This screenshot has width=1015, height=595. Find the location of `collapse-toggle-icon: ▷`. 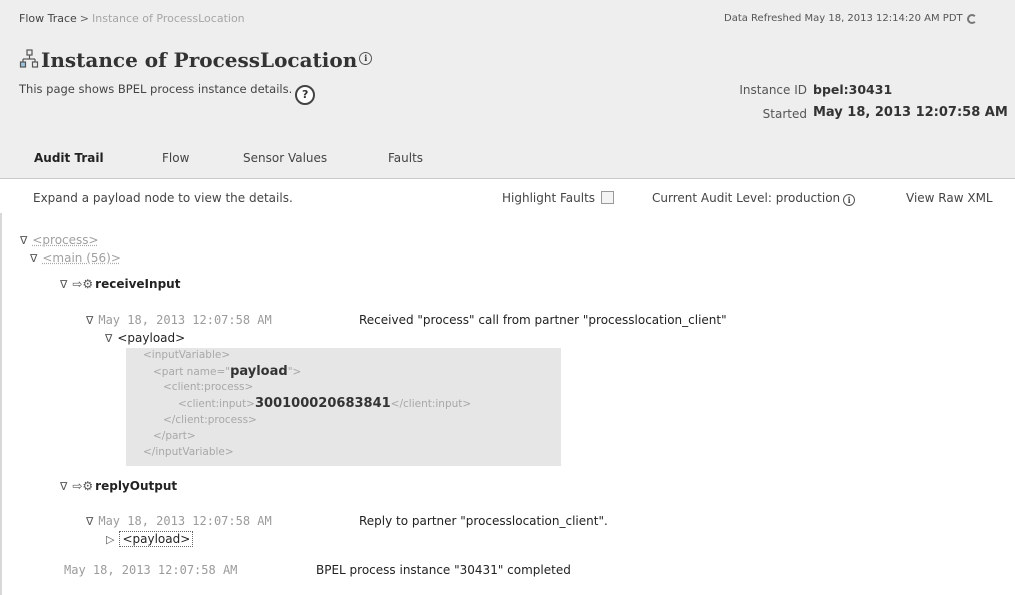

collapse-toggle-icon: ▷ is located at coordinates (110, 539).